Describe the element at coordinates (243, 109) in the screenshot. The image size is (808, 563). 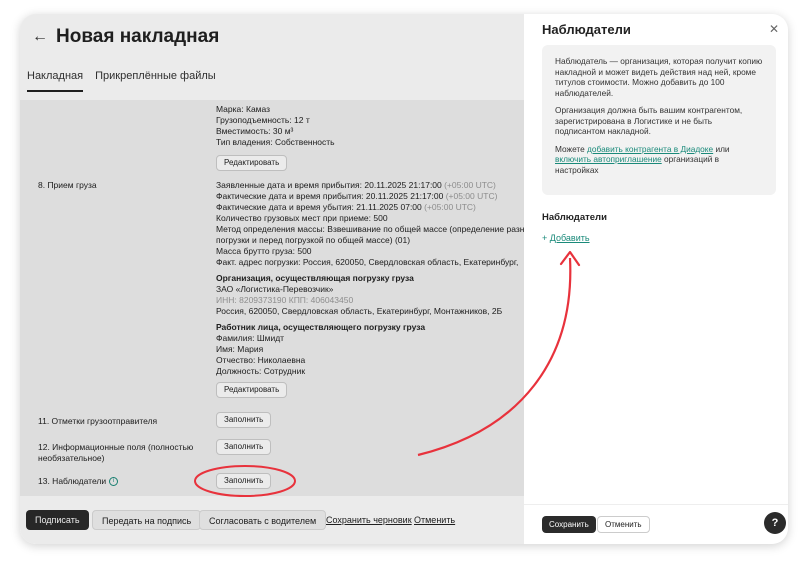
I see `vehicle-line: Марка: Камаз` at that location.